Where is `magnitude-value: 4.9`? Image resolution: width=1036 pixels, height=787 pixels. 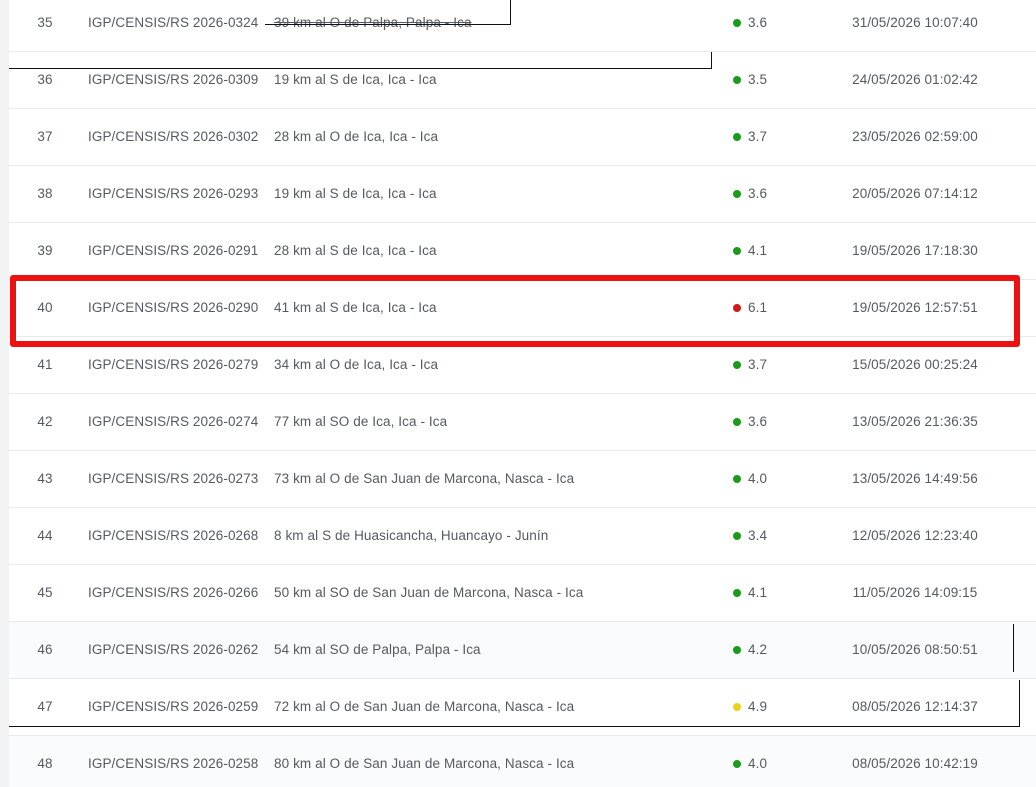
magnitude-value: 4.9 is located at coordinates (758, 706).